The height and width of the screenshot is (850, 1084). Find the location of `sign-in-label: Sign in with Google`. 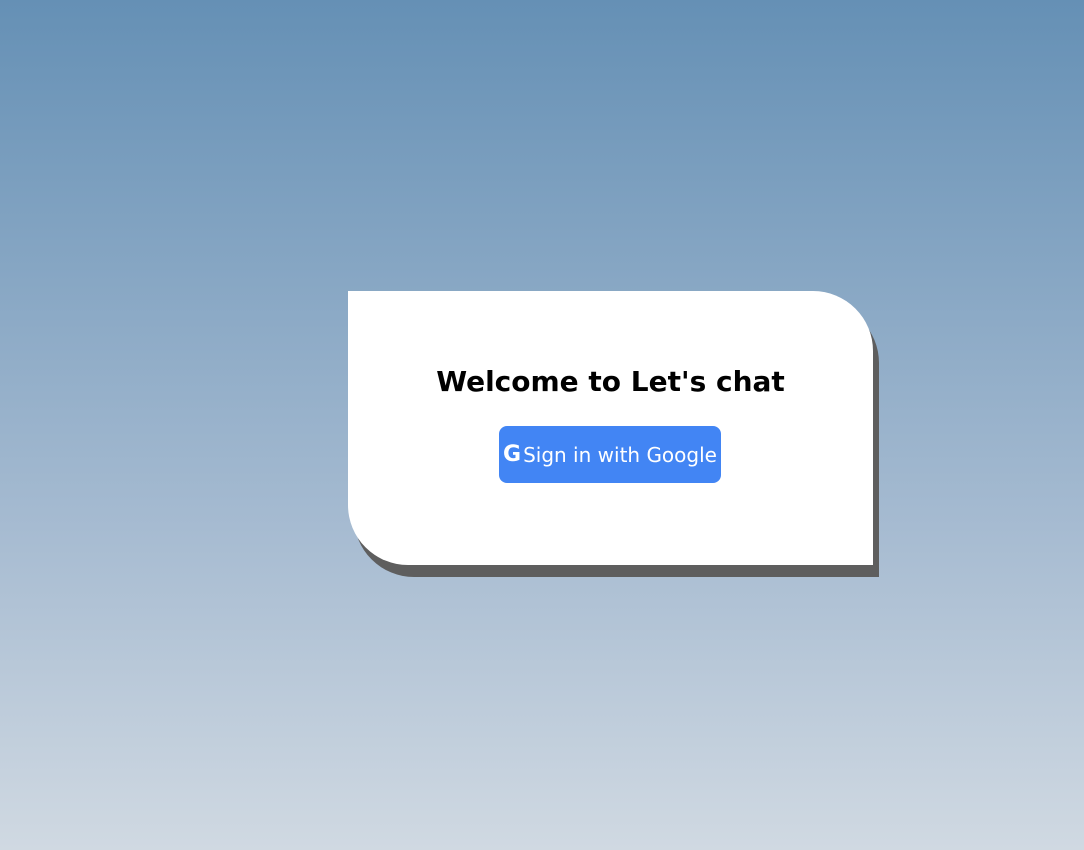

sign-in-label: Sign in with Google is located at coordinates (620, 454).